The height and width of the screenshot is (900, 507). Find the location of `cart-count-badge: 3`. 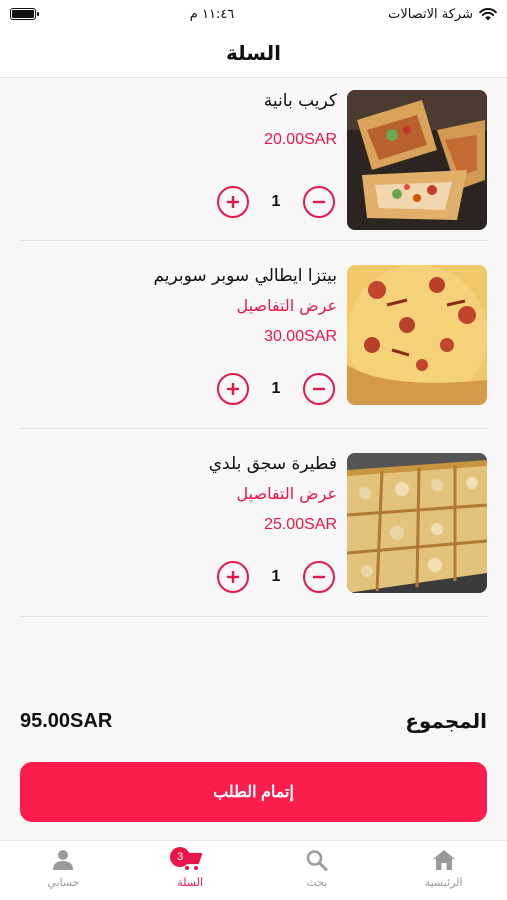

cart-count-badge: 3 is located at coordinates (180, 857).